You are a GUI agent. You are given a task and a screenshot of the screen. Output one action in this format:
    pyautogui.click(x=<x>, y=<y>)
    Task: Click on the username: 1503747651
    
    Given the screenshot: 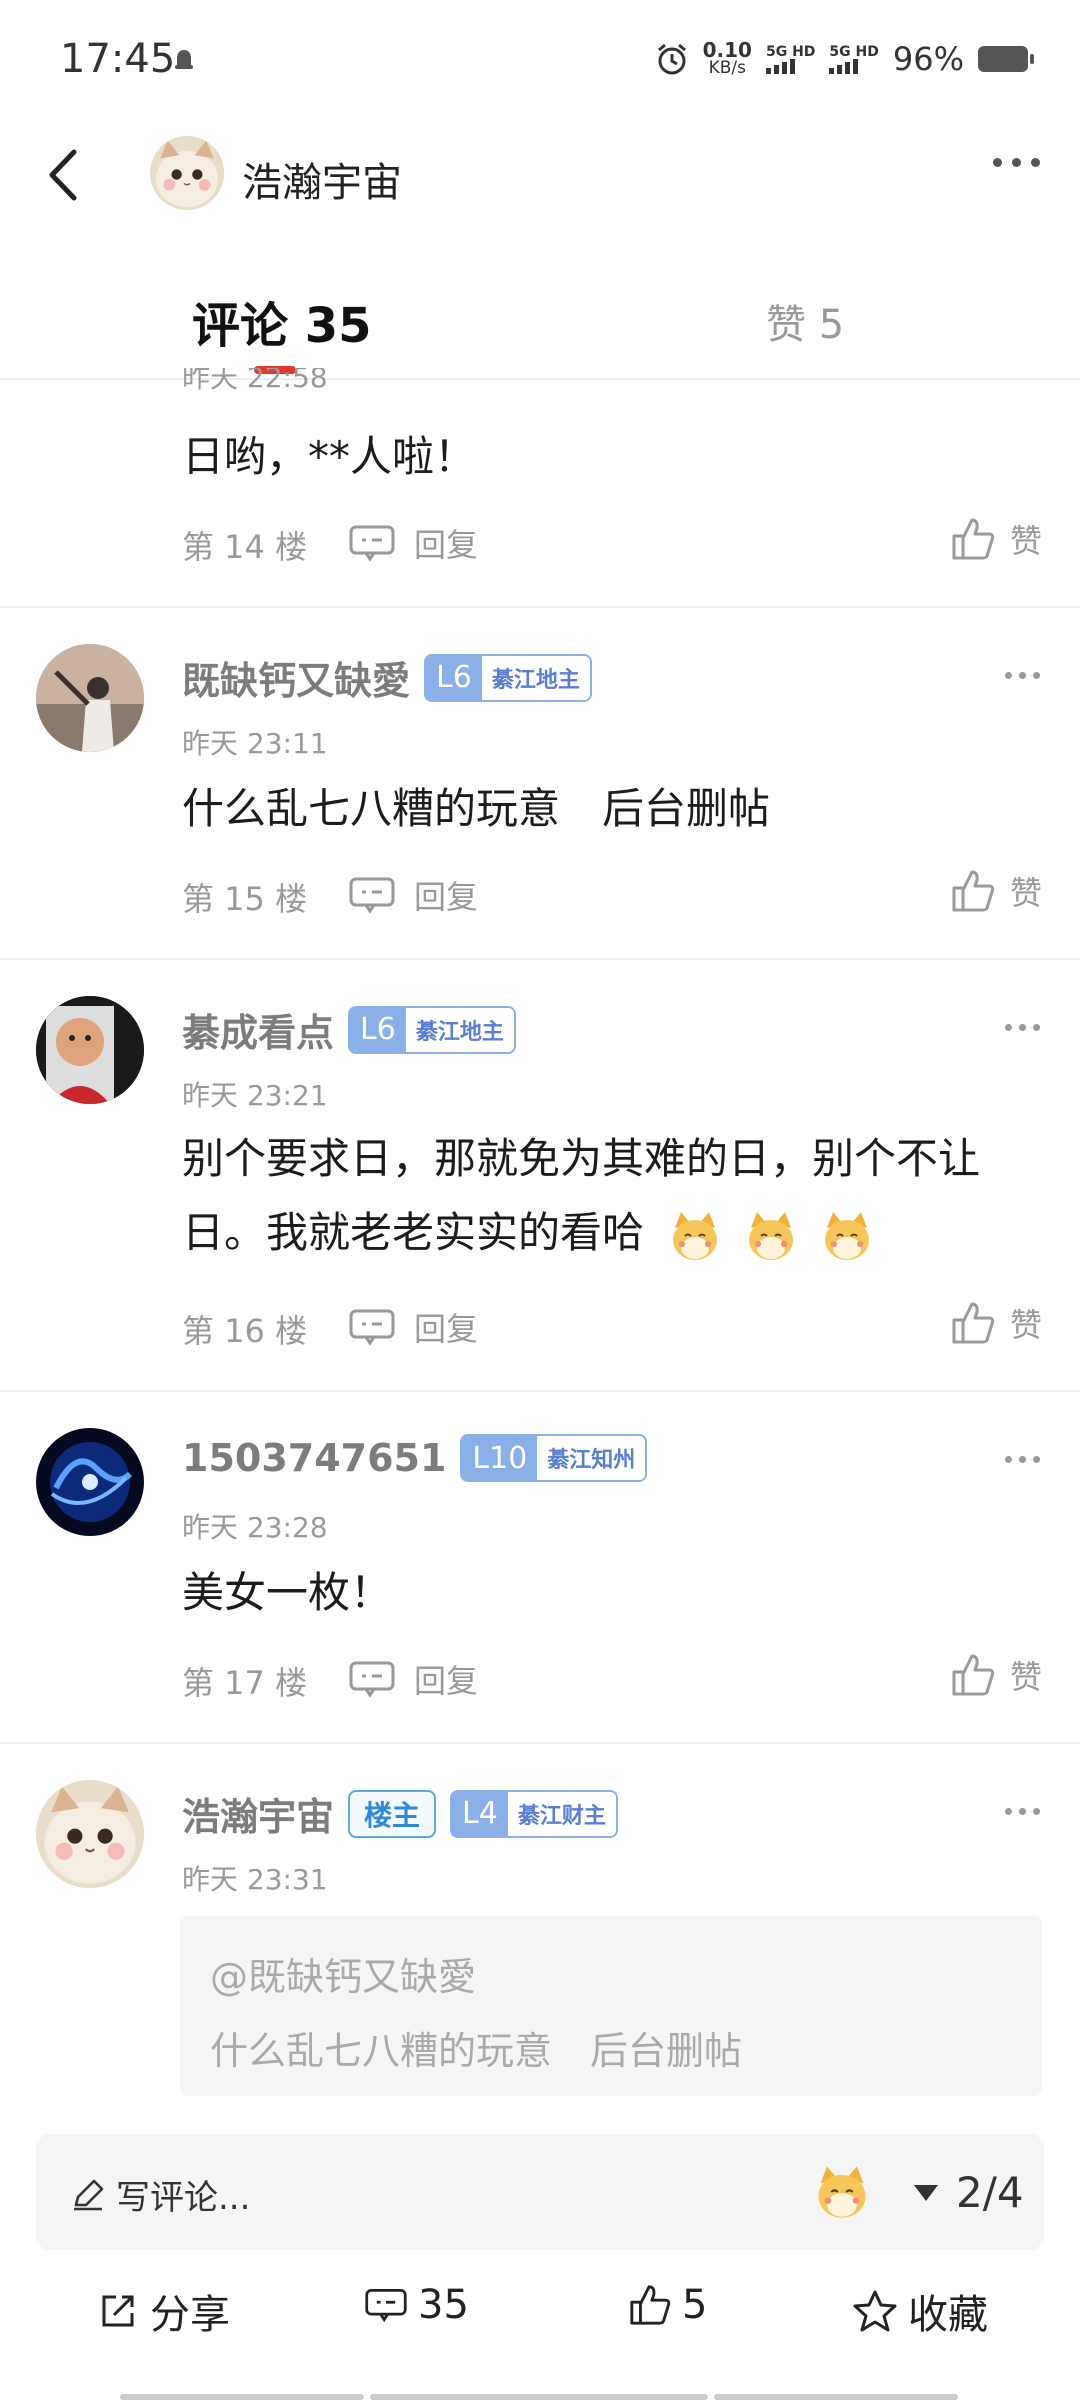 What is the action you would take?
    pyautogui.click(x=314, y=1458)
    